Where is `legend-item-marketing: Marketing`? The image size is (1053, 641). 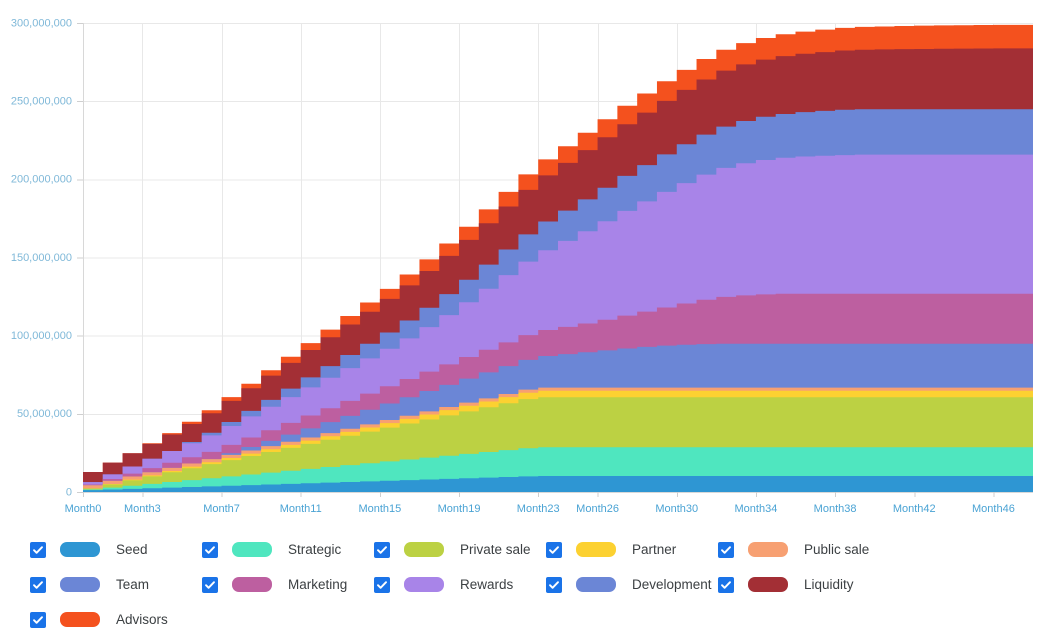 legend-item-marketing: Marketing is located at coordinates (288, 584).